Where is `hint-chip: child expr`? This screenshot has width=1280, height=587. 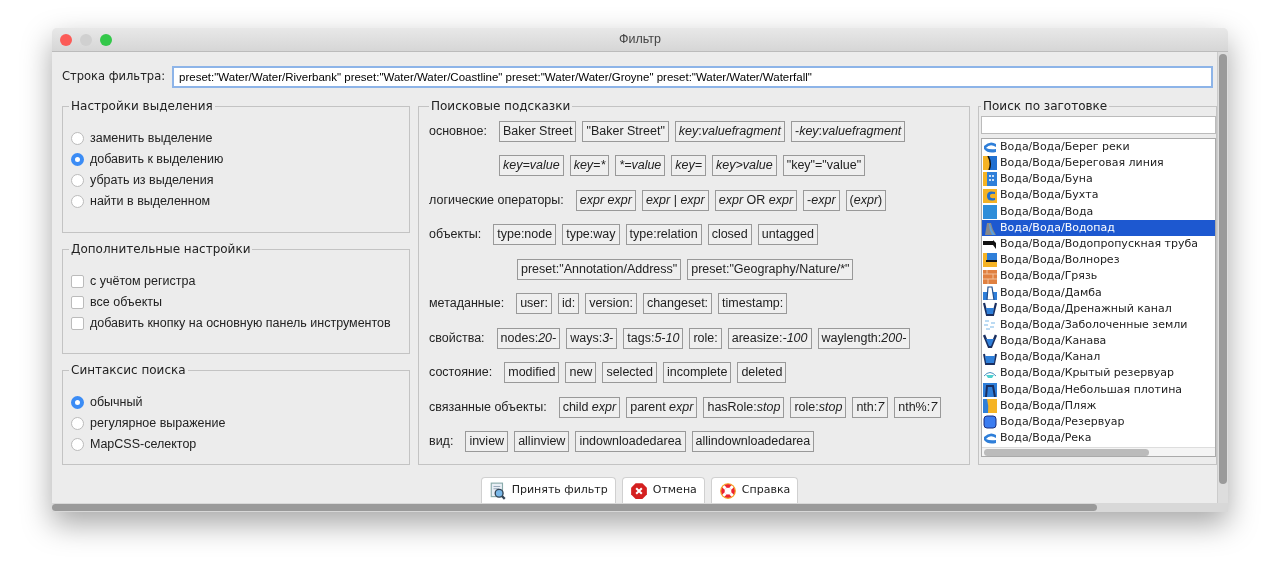
hint-chip: child expr is located at coordinates (589, 407).